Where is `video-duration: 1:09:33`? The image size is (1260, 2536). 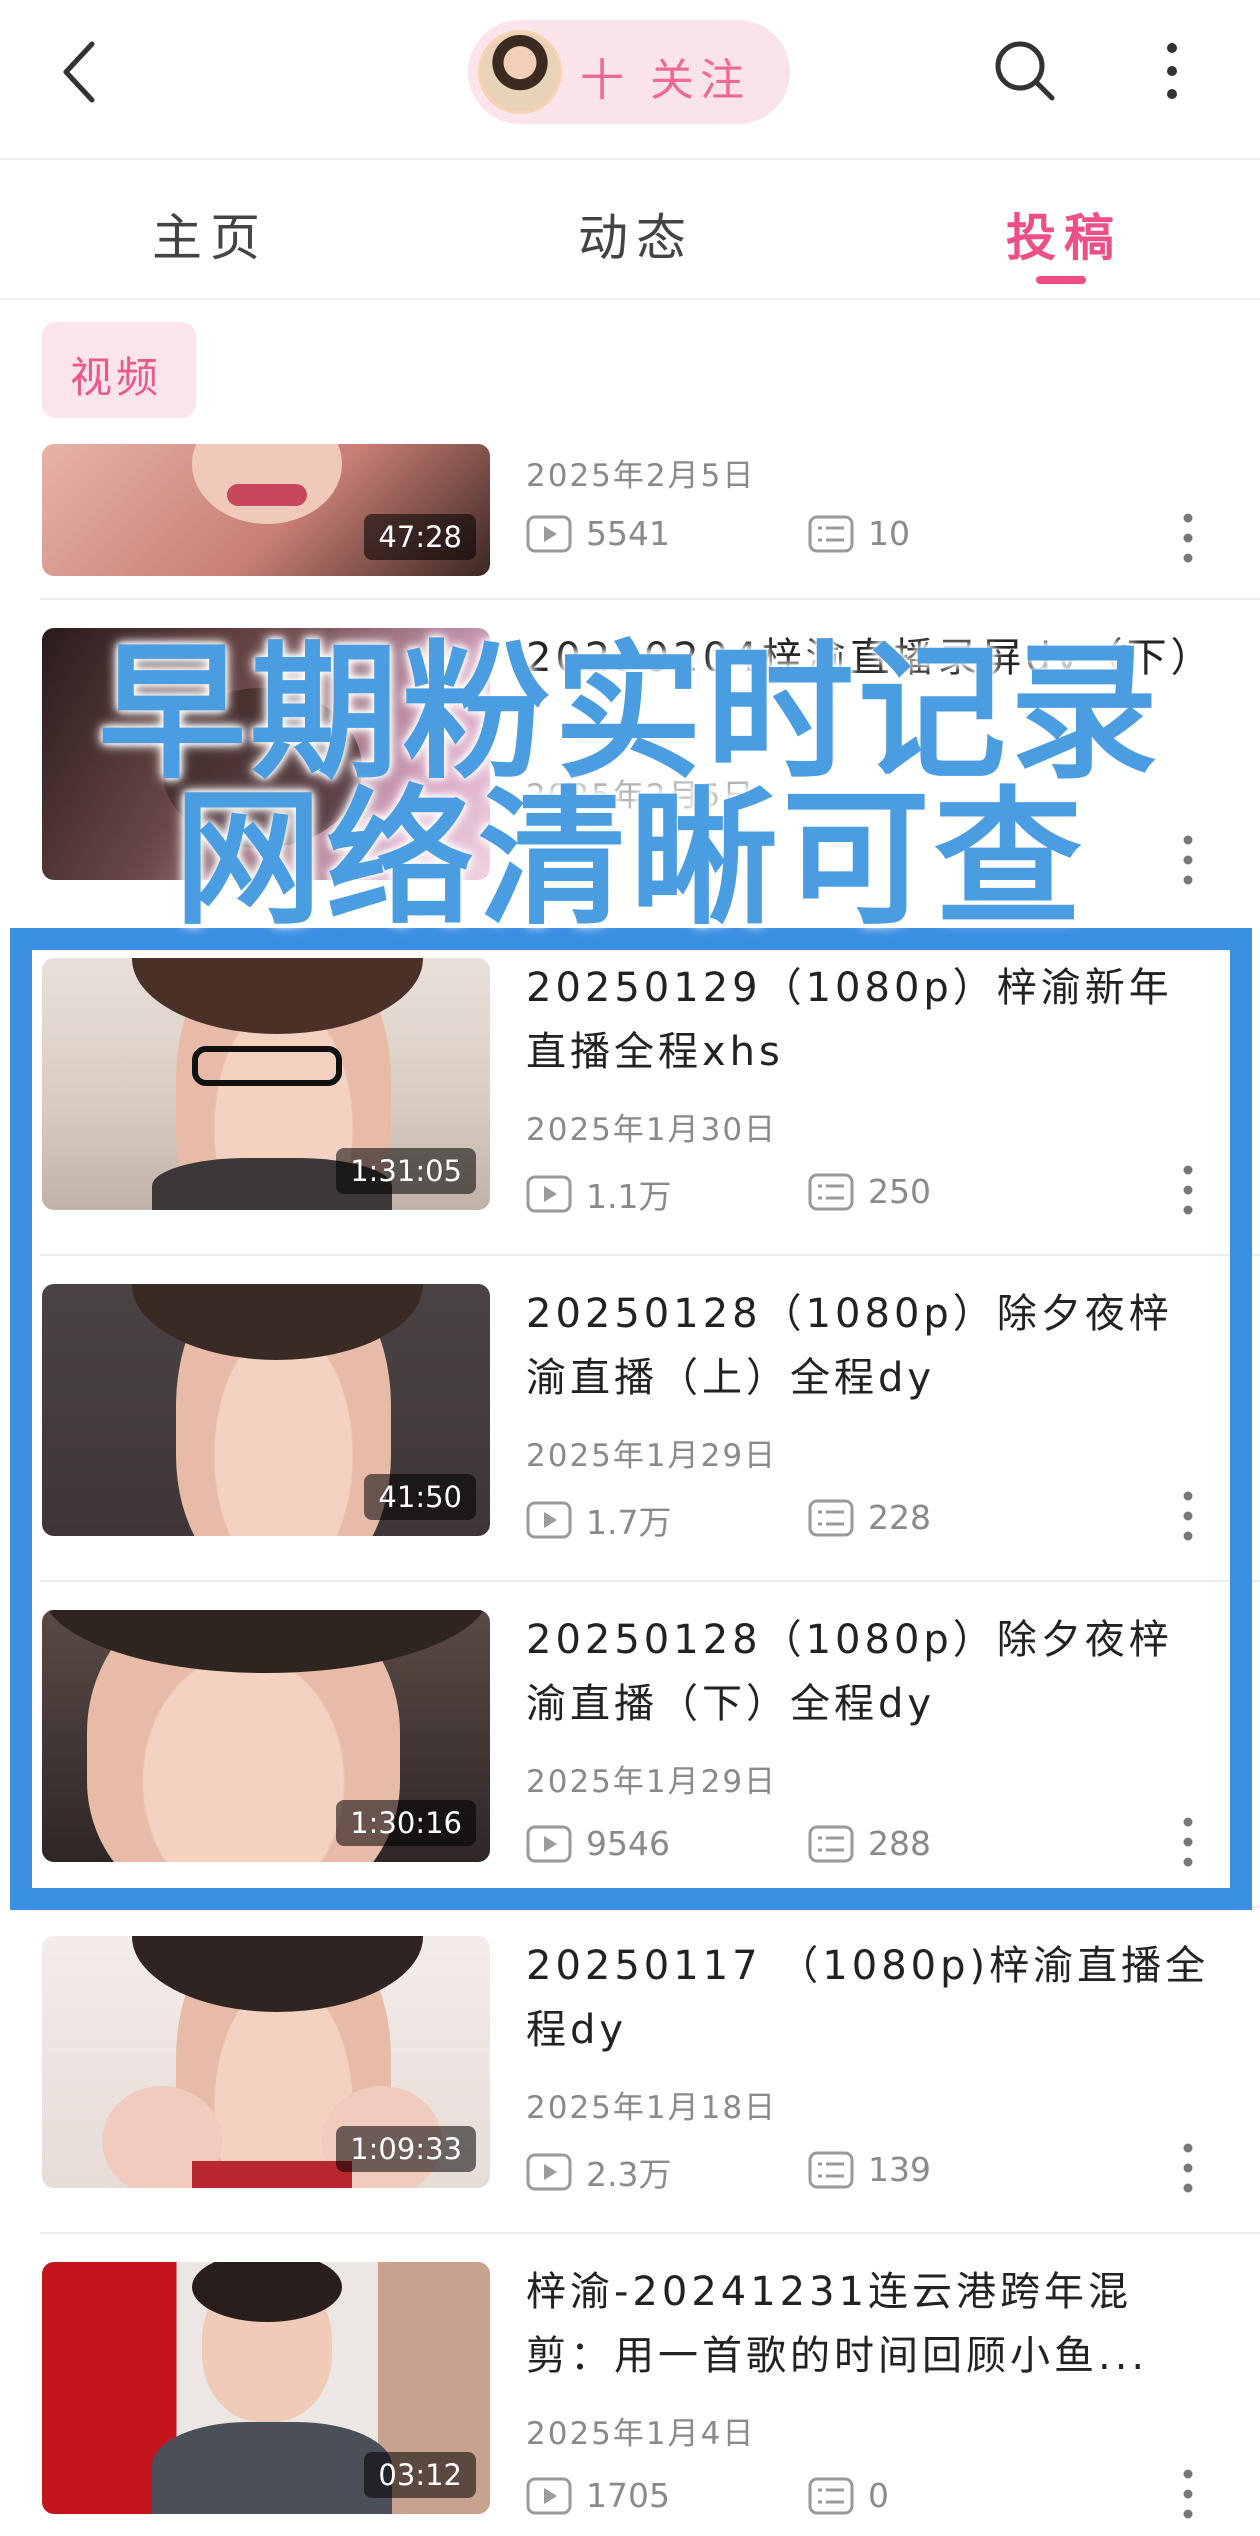
video-duration: 1:09:33 is located at coordinates (406, 2149).